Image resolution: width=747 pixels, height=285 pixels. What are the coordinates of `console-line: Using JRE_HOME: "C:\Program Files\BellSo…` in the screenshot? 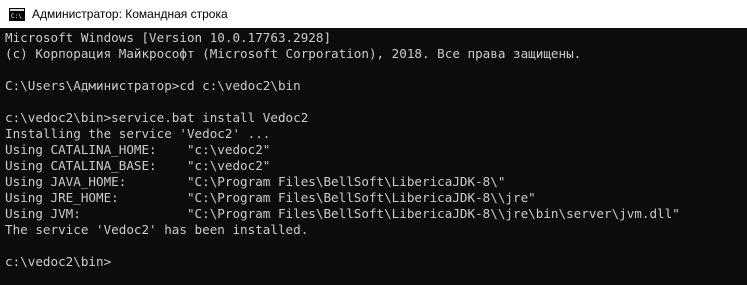 It's located at (270, 197).